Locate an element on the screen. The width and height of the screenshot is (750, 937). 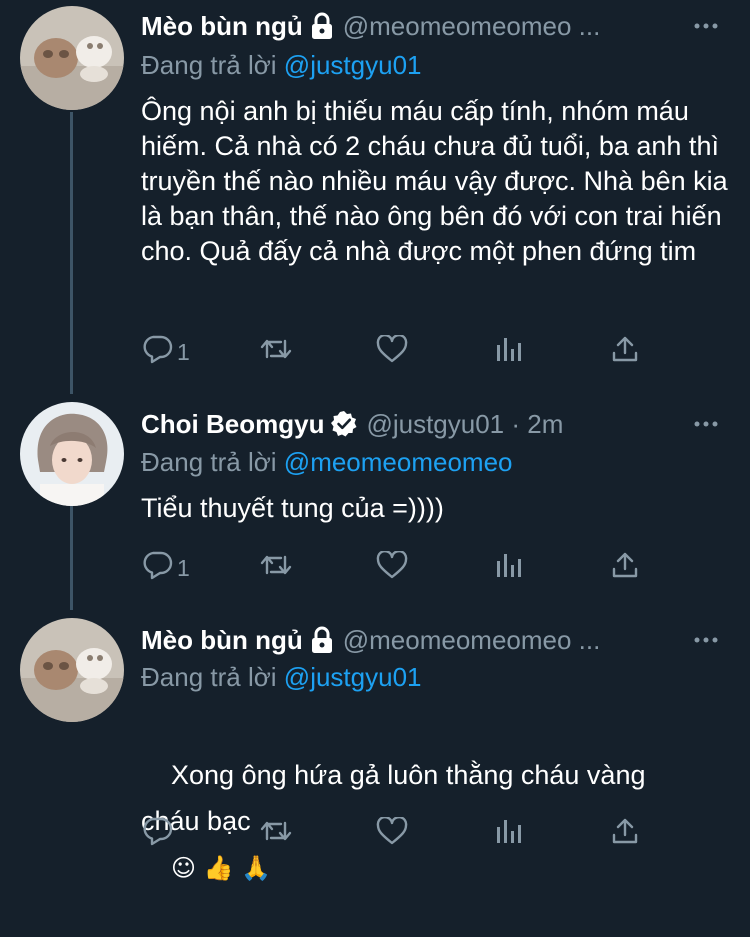
verified-icon is located at coordinates (344, 424).